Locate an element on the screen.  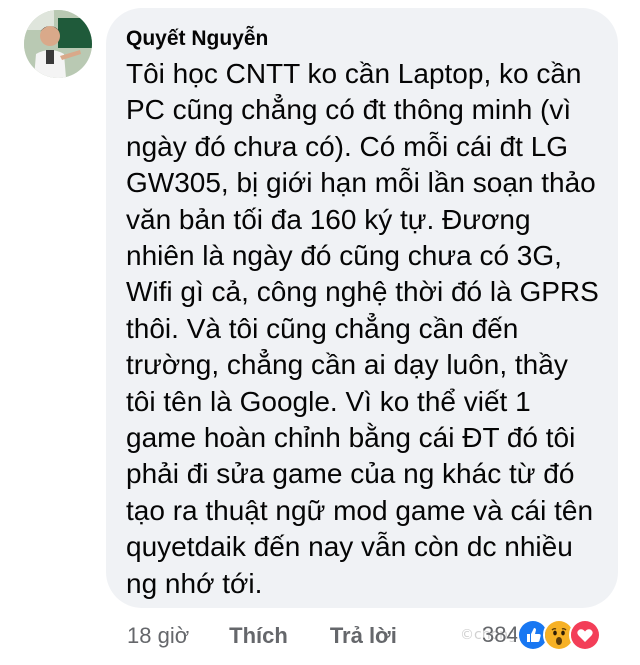
comment-timestamp: 18 giờ is located at coordinates (158, 636).